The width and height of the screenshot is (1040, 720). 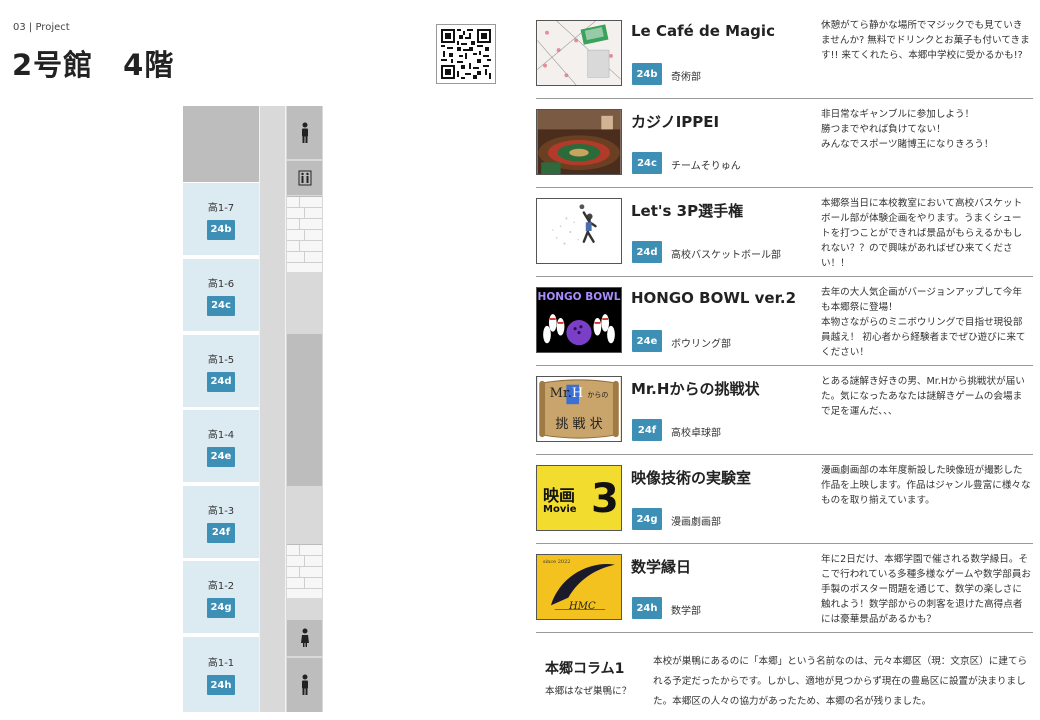 What do you see at coordinates (579, 53) in the screenshot?
I see `magic-poster-thumbnail` at bounding box center [579, 53].